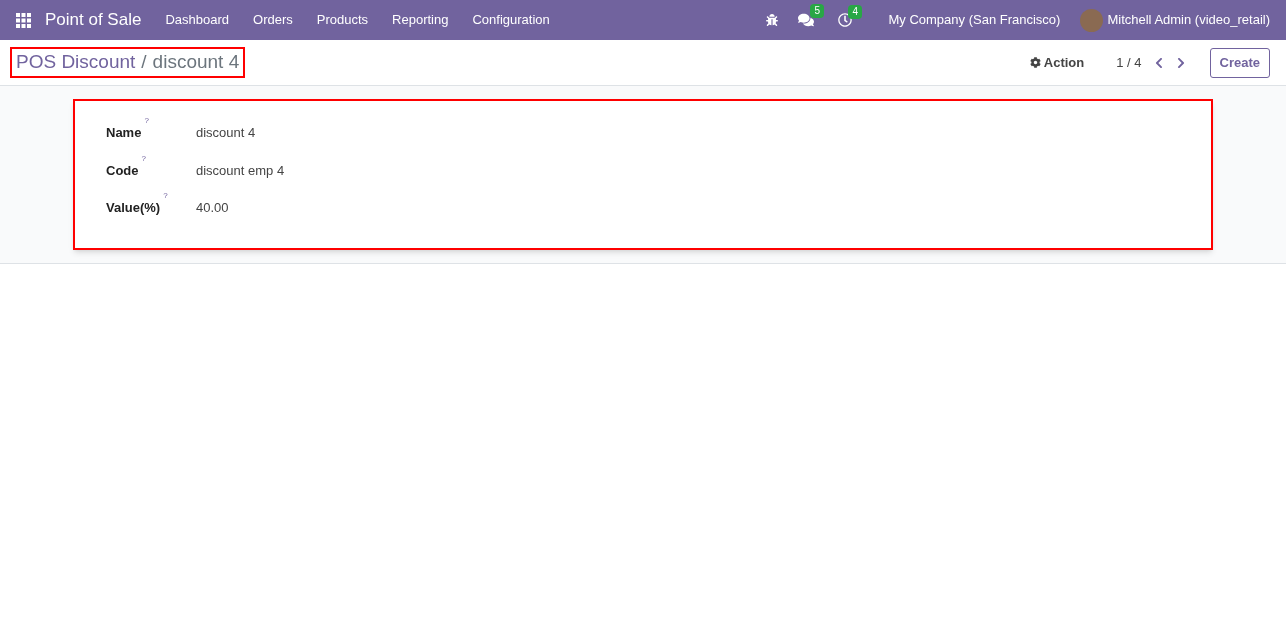  Describe the element at coordinates (197, 20) in the screenshot. I see `menu-item: Dashboard` at that location.